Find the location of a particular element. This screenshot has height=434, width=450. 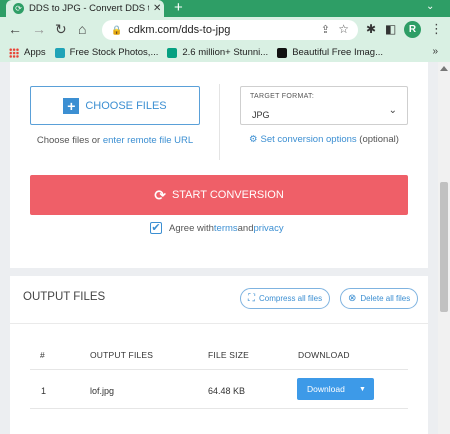

close-circle-icon: ⊗ is located at coordinates (352, 298).